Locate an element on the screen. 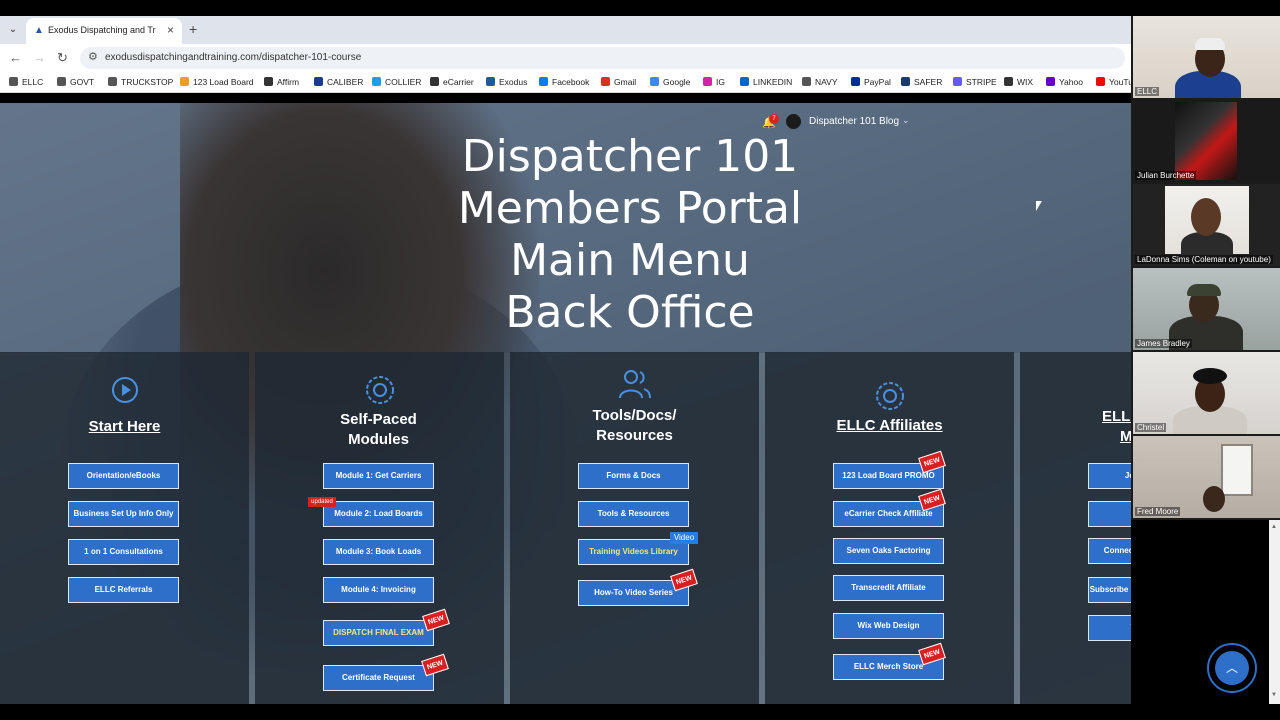 Image resolution: width=1280 pixels, height=720 pixels. bookmark-linkedin: LINKEDIN is located at coordinates (766, 82).